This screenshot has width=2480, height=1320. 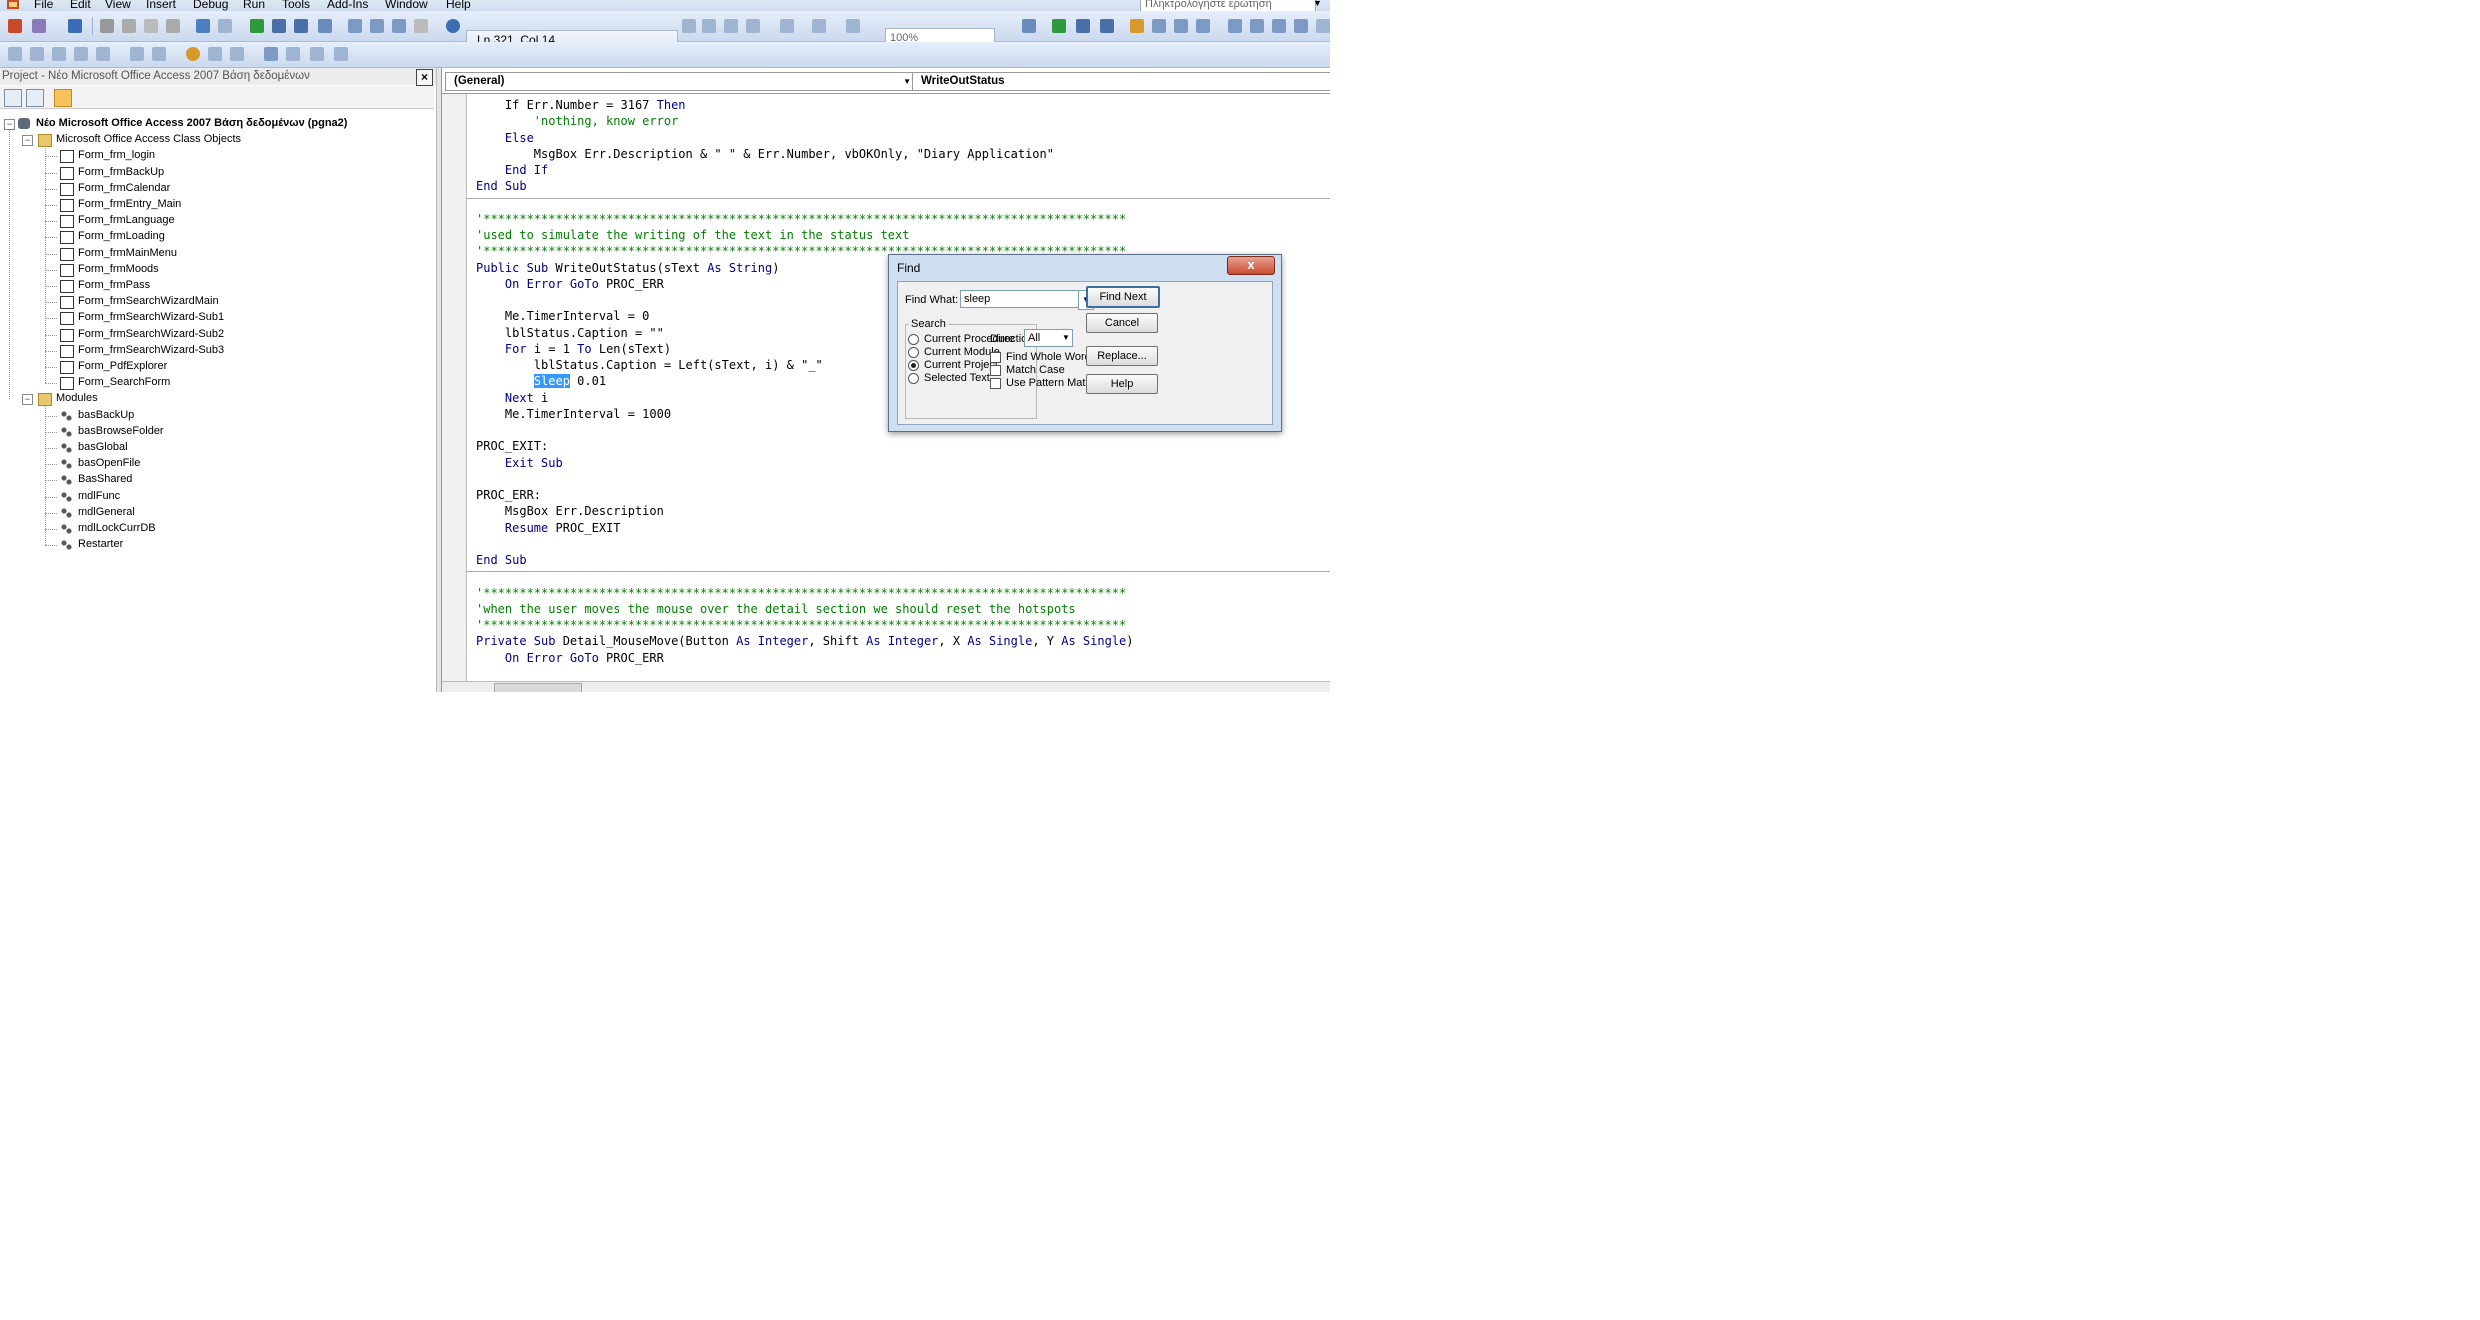 I want to click on menu-debug: Debug, so click(x=210, y=5).